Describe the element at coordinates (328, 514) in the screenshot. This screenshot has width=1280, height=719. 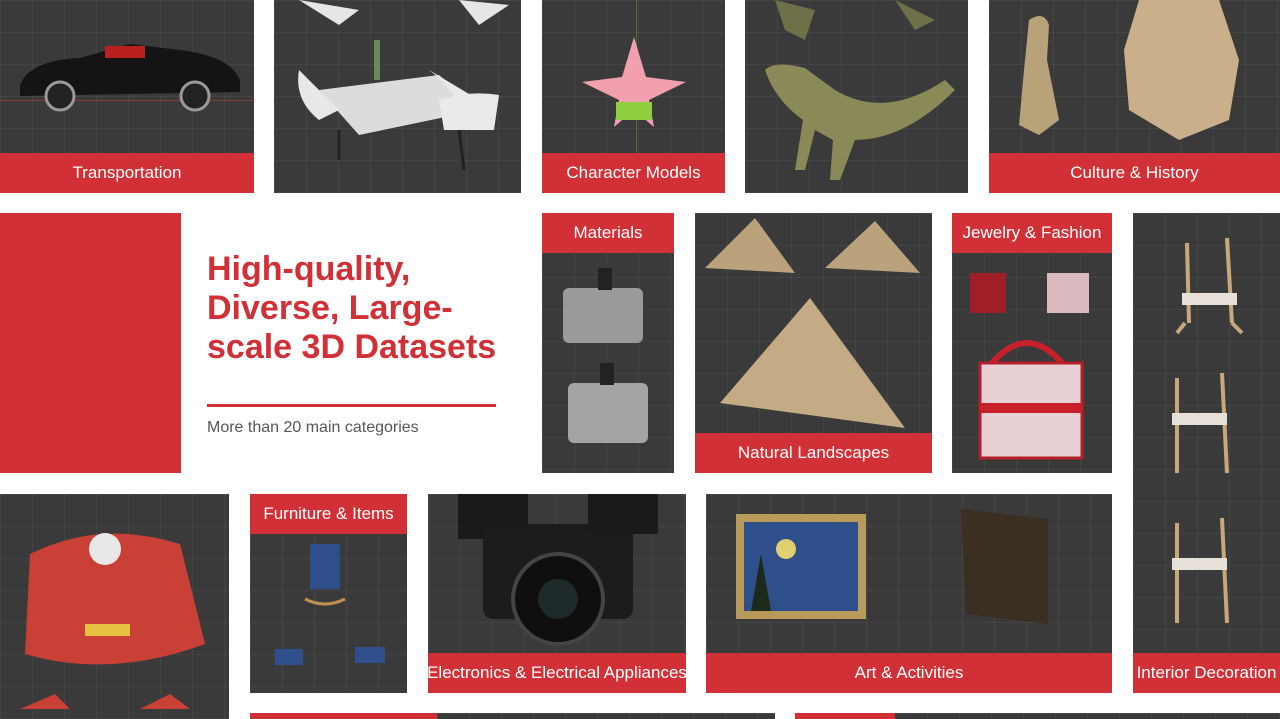
I see `category-label: Furniture & Items` at that location.